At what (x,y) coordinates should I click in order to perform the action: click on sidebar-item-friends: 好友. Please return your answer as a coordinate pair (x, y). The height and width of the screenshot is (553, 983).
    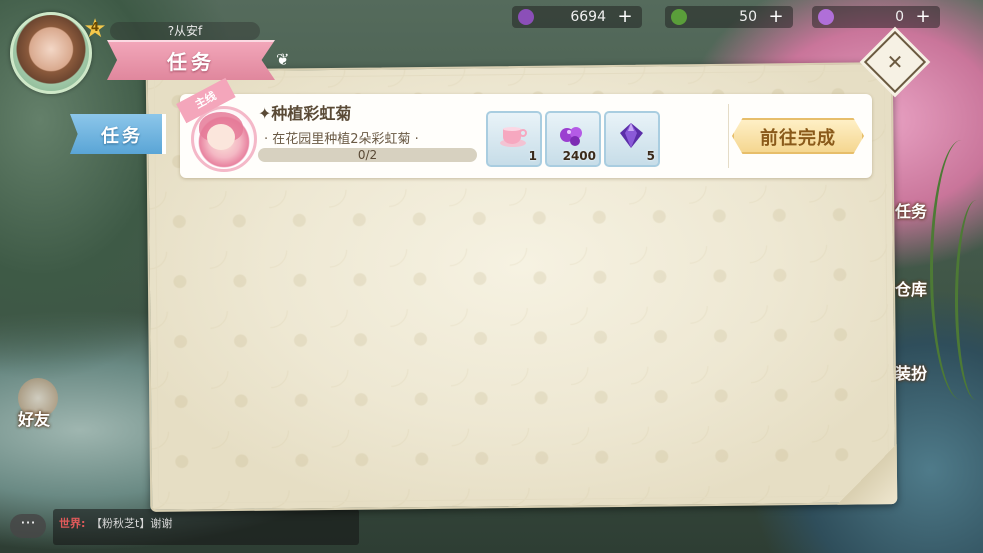
    Looking at the image, I should click on (34, 418).